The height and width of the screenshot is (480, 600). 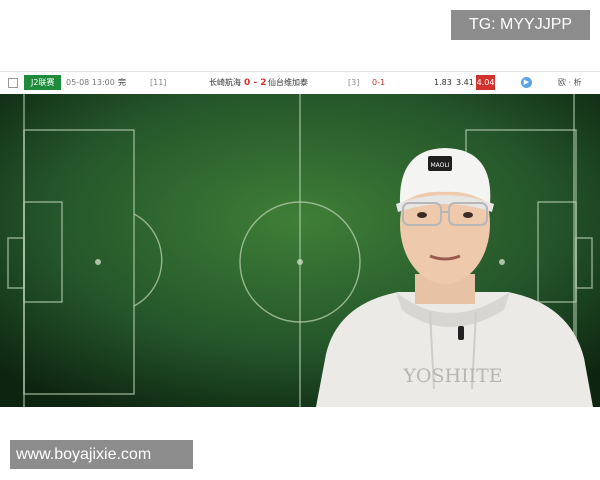 What do you see at coordinates (485, 82) in the screenshot?
I see `odds-away: 4.04` at bounding box center [485, 82].